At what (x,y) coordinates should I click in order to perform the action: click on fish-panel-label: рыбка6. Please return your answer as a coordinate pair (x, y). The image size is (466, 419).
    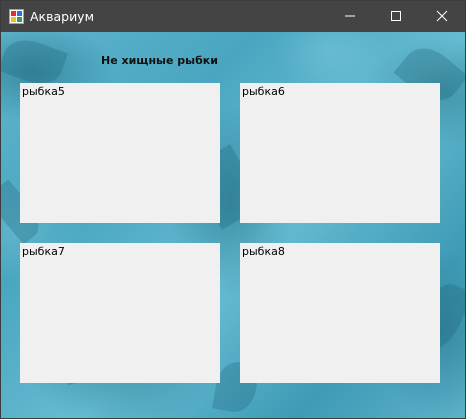
    Looking at the image, I should click on (263, 91).